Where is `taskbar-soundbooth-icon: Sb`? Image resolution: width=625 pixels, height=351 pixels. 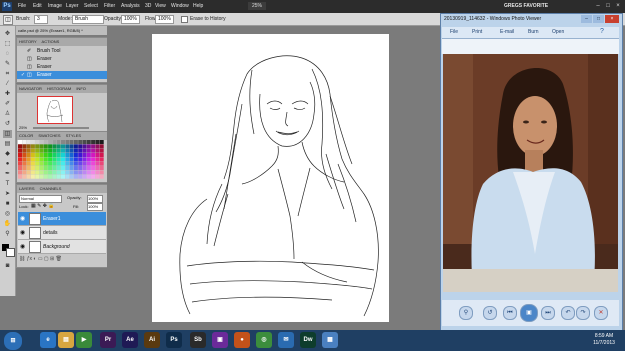 taskbar-soundbooth-icon: Sb is located at coordinates (198, 340).